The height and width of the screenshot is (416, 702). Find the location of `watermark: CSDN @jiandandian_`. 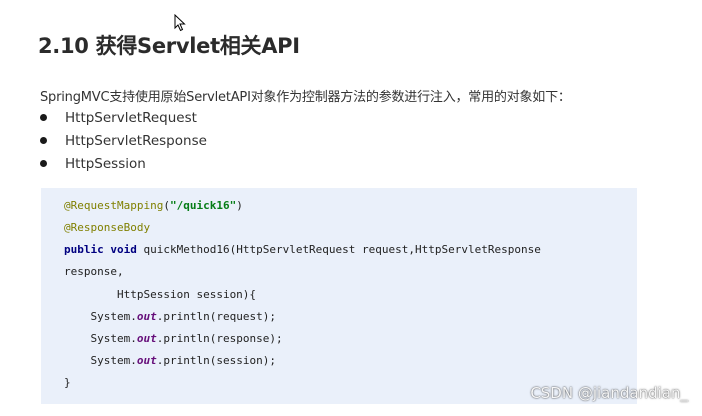

watermark: CSDN @jiandandian_ is located at coordinates (609, 393).